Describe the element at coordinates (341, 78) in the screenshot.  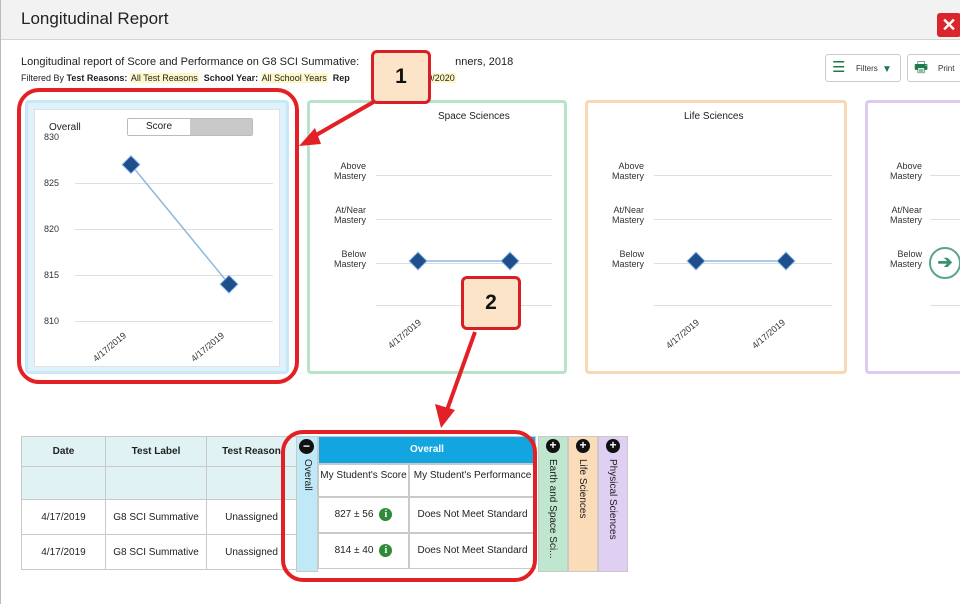
I see `filter-report-label: Rep` at that location.